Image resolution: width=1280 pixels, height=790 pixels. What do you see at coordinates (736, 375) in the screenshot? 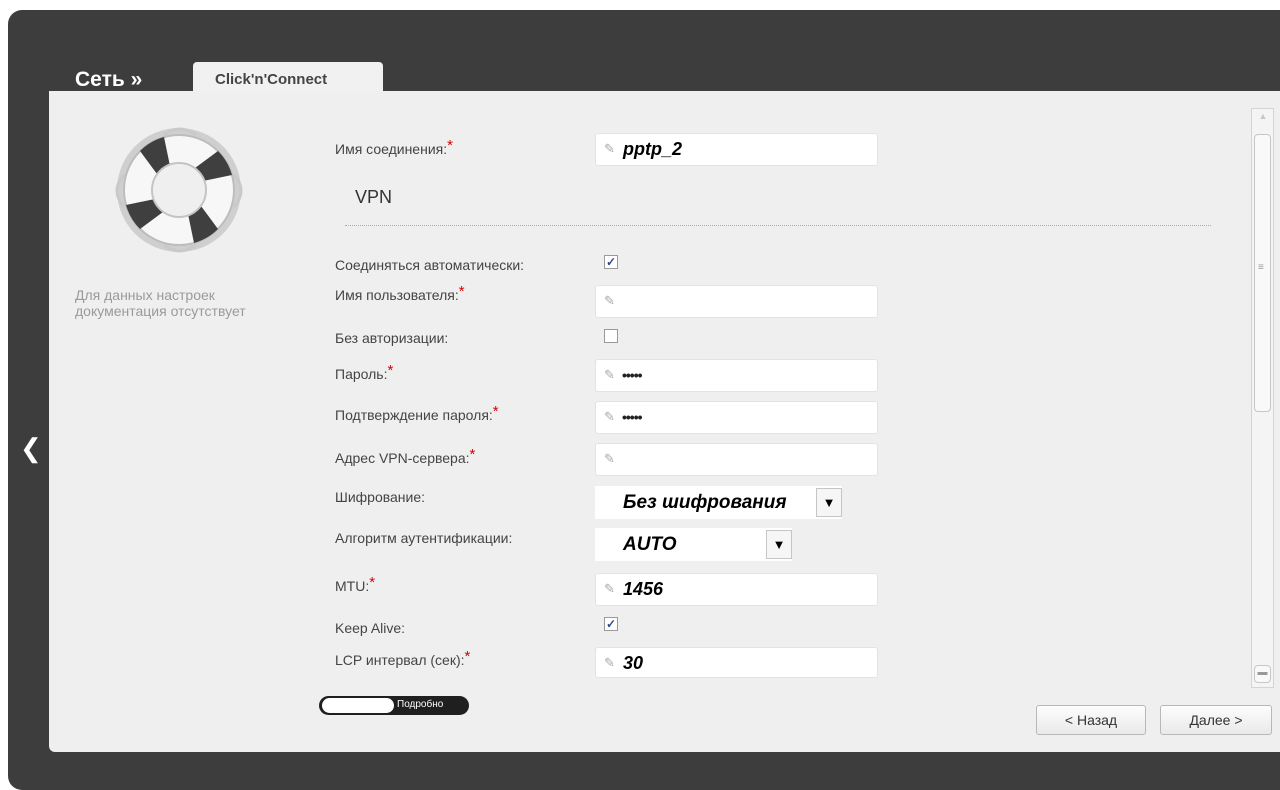
I see `password-input: ✎ •••••` at bounding box center [736, 375].